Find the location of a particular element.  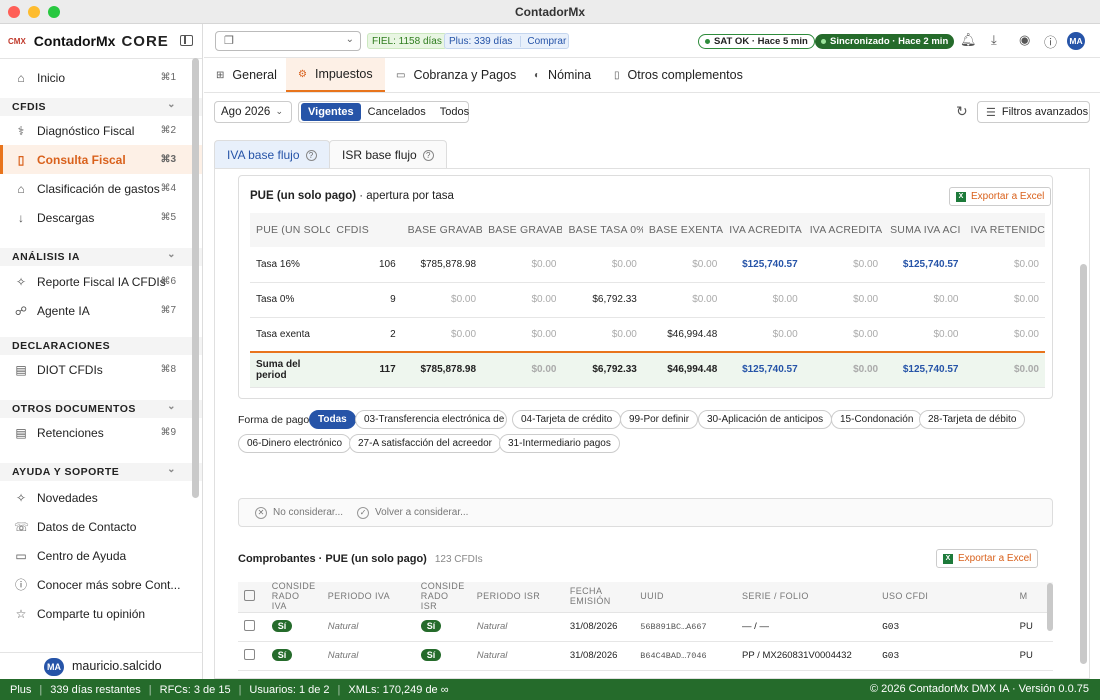

sidebar-item-label: Novedades is located at coordinates (67, 497).